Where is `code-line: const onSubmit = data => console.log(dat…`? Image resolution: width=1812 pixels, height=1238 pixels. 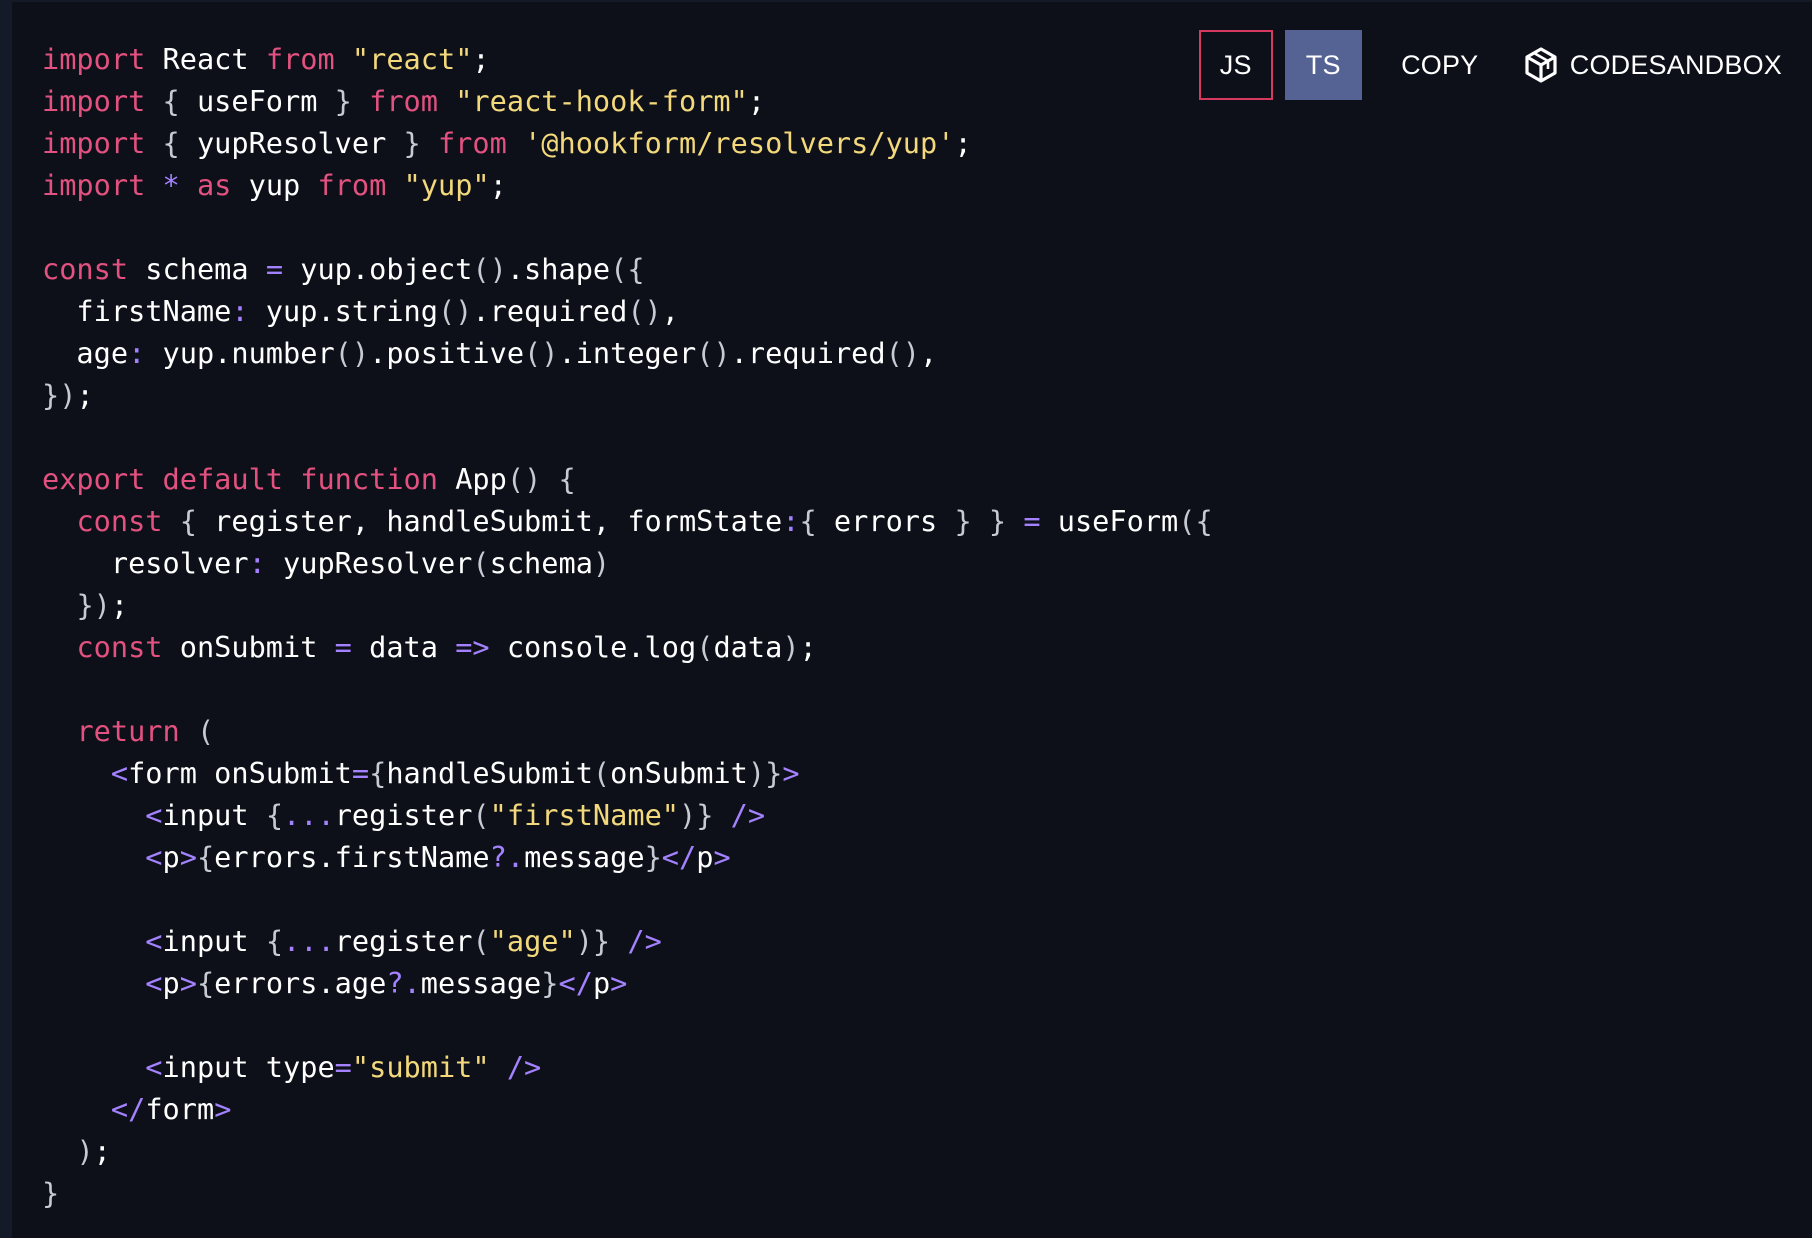 code-line: const onSubmit = data => console.log(dat… is located at coordinates (627, 647).